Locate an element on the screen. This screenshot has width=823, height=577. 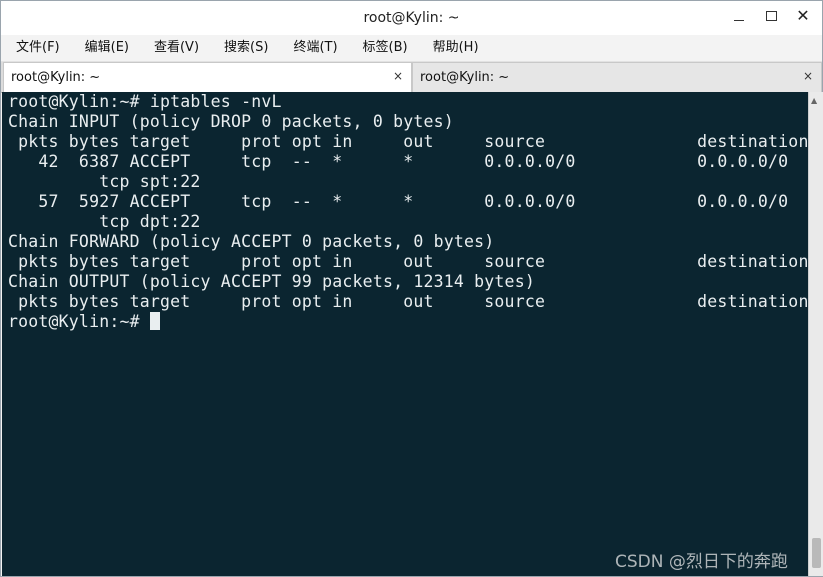
scrollbar-thumb is located at coordinates (816, 553).